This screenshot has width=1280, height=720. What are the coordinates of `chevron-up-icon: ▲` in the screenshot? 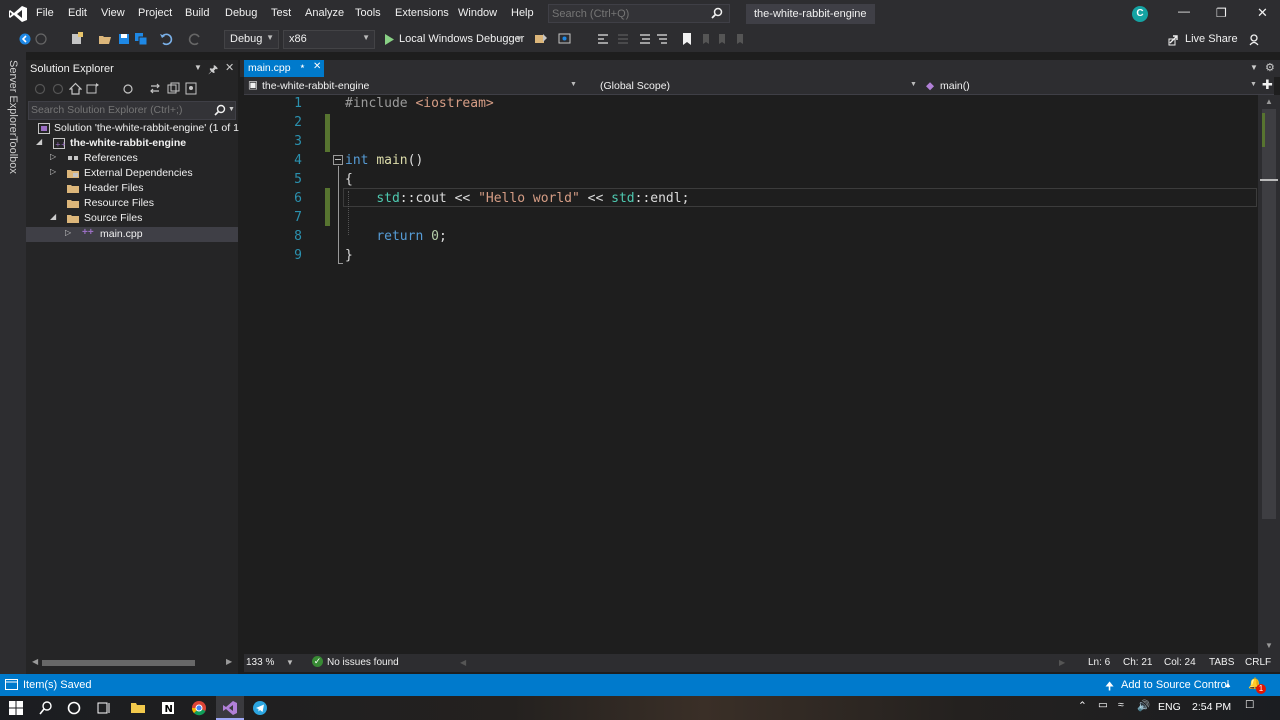 It's located at (1228, 684).